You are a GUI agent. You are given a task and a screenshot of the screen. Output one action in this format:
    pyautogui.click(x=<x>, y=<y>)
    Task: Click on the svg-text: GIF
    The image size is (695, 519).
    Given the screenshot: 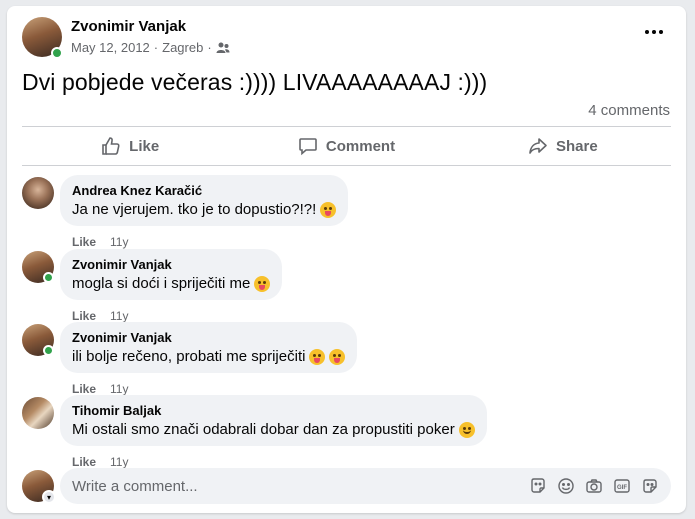 What is the action you would take?
    pyautogui.click(x=622, y=488)
    